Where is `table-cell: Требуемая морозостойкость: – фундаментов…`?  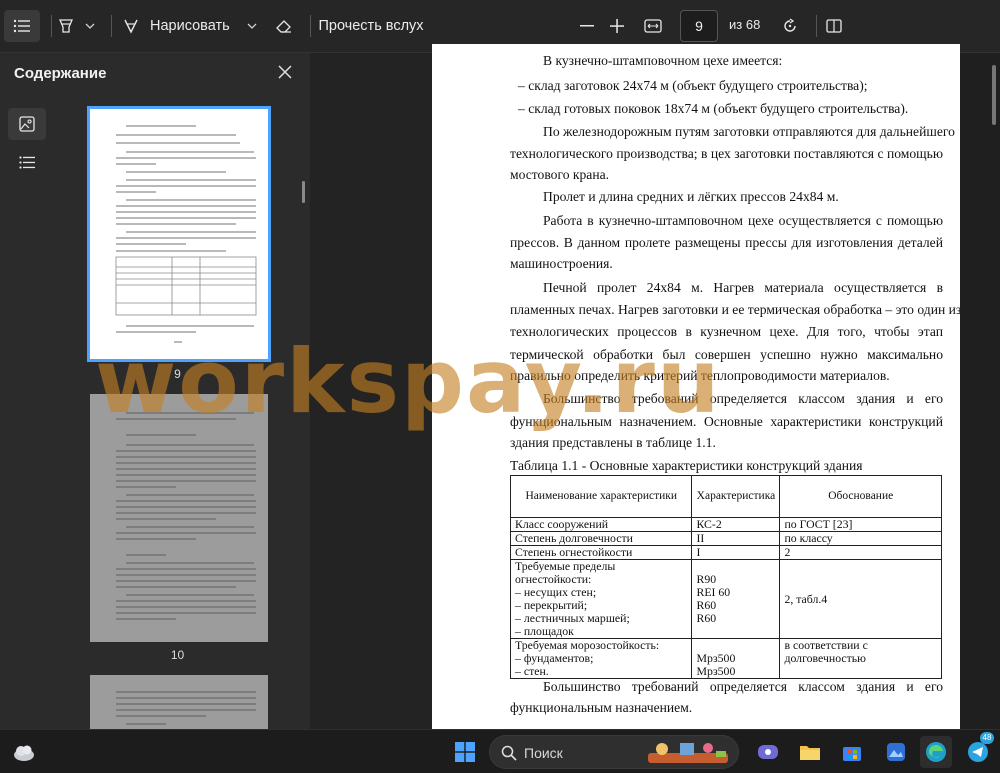 table-cell: Требуемая морозостойкость: – фундаментов… is located at coordinates (601, 658).